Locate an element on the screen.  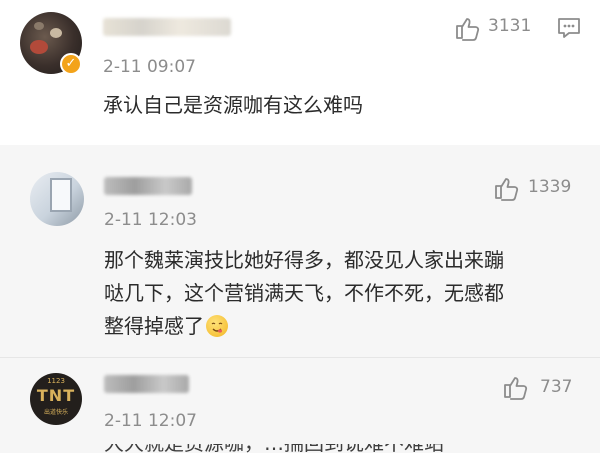
reply-text-line: 那个魏莱演技比她好得多，都没见人家出来蹦 is located at coordinates (304, 260).